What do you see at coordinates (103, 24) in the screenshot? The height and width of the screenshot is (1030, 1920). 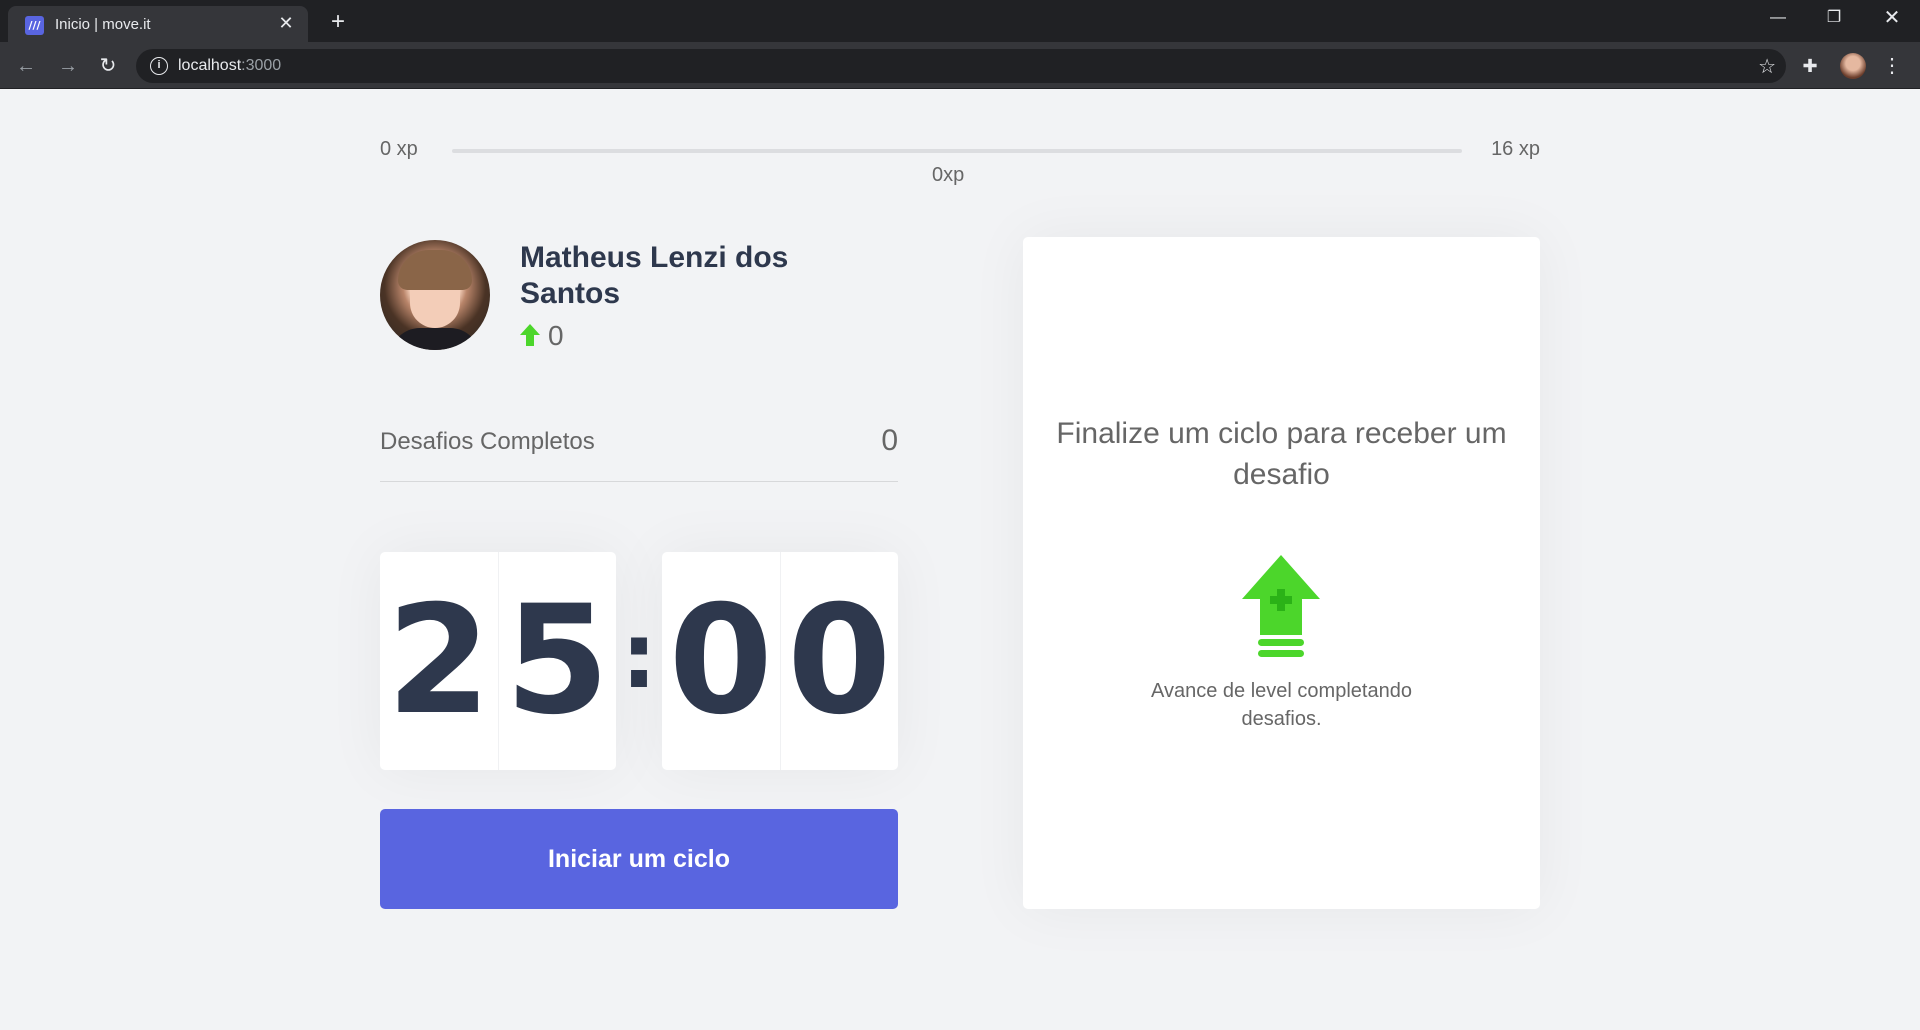 I see `tab-title: Inicio | move.it` at bounding box center [103, 24].